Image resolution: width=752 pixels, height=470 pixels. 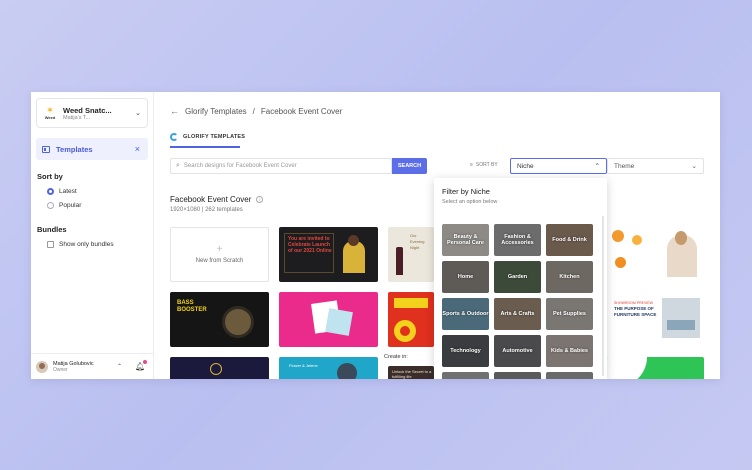 What do you see at coordinates (517, 240) in the screenshot?
I see `niche-option: Fashion & Accessories` at bounding box center [517, 240].